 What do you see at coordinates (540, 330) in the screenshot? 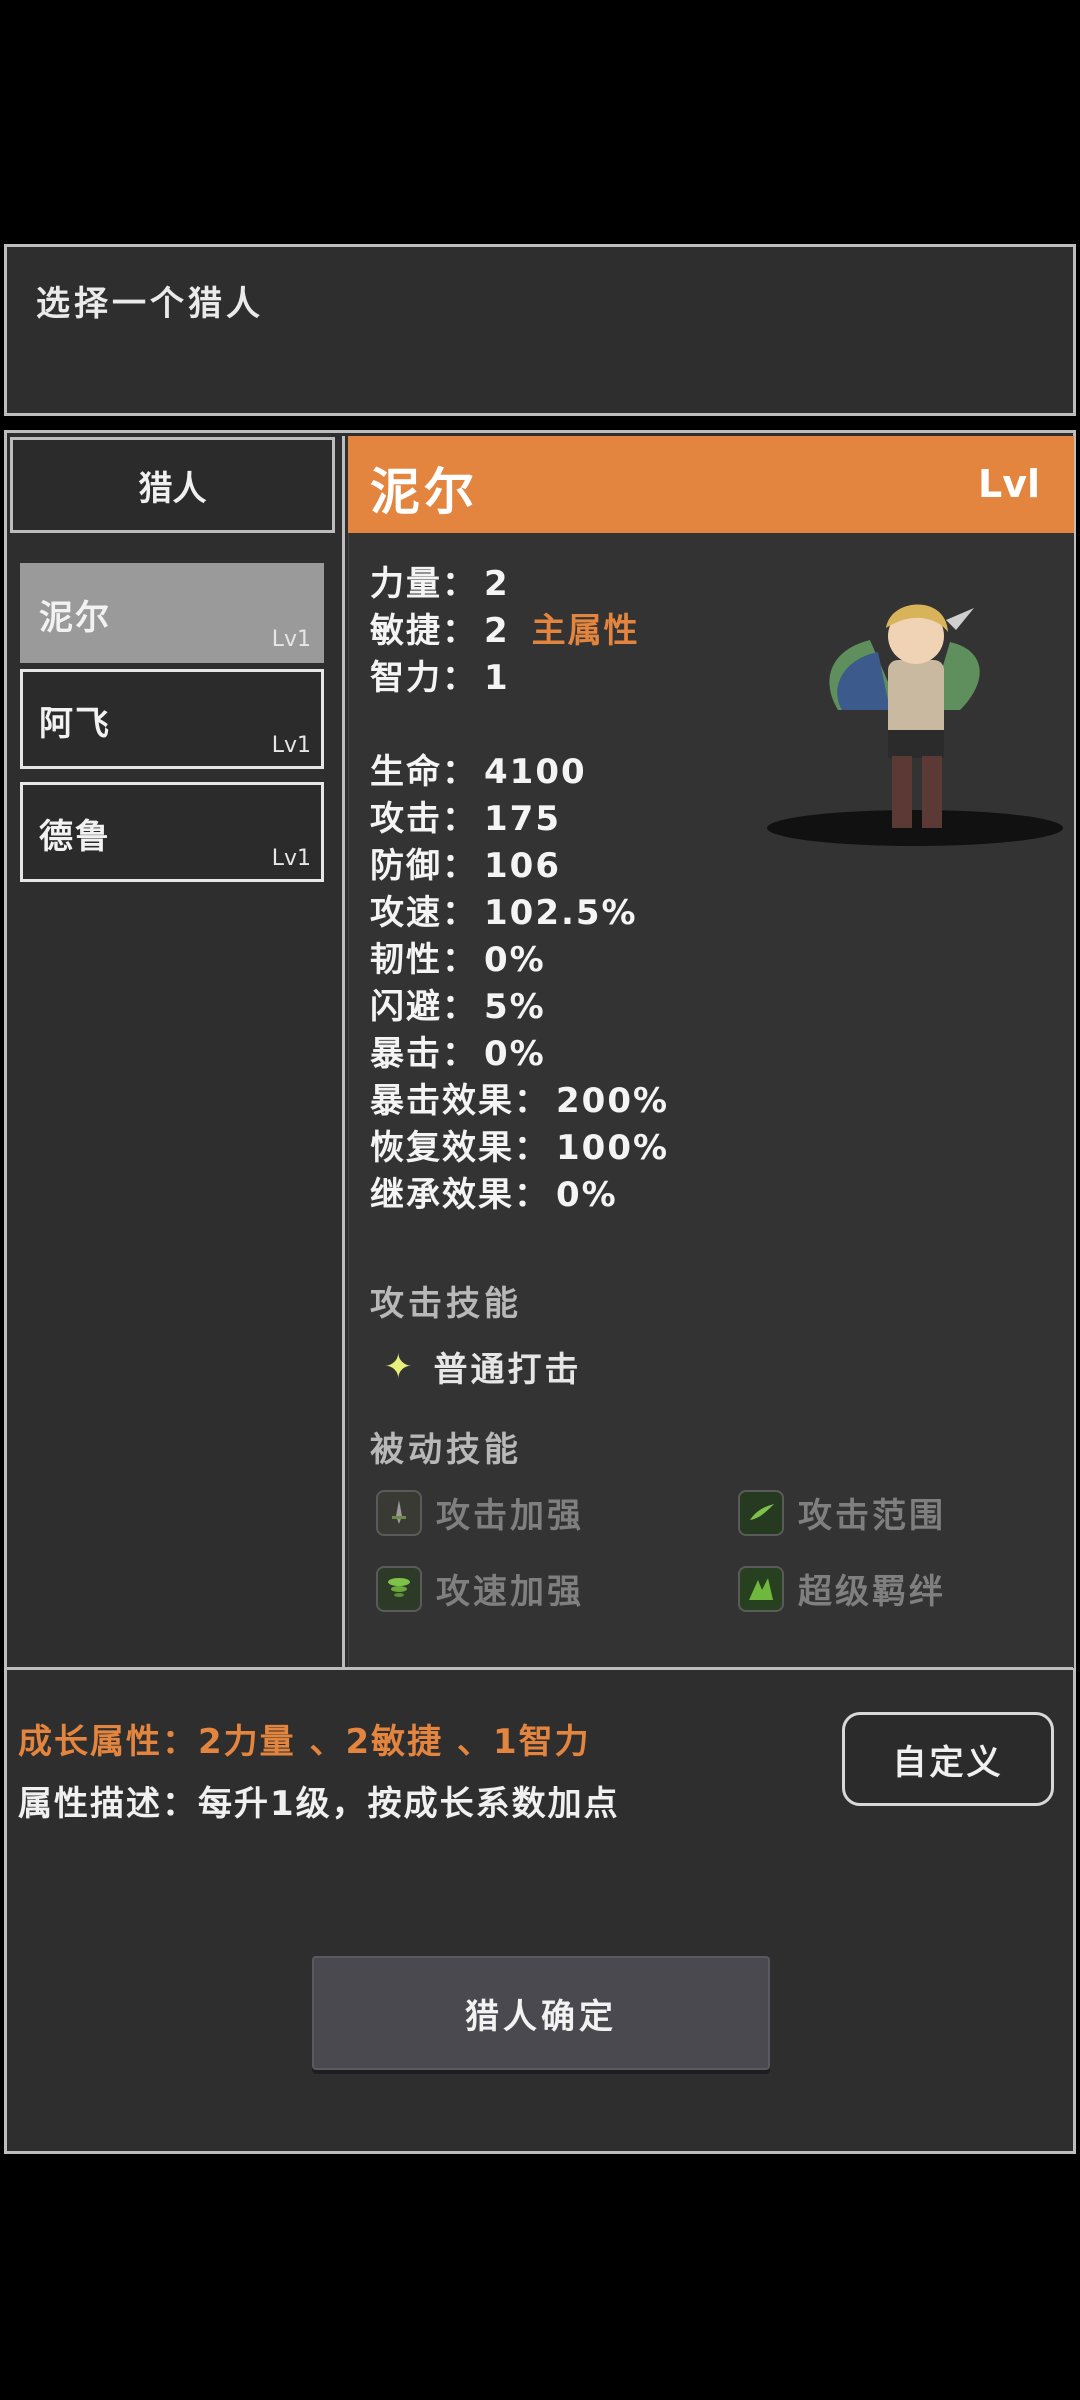
I see `header-panel` at bounding box center [540, 330].